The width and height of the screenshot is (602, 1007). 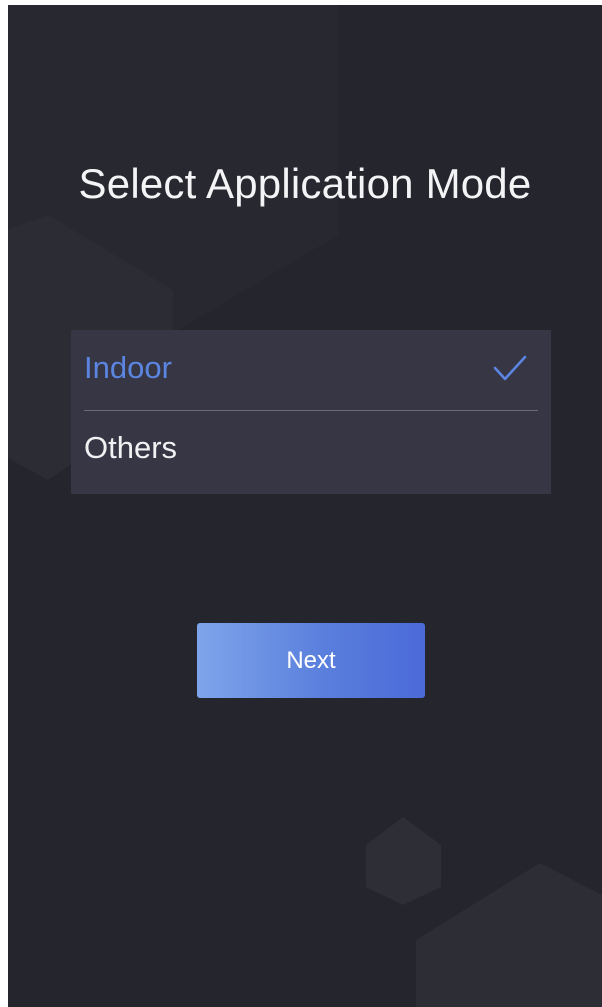 I want to click on page-title: Select Application Mode, so click(x=305, y=183).